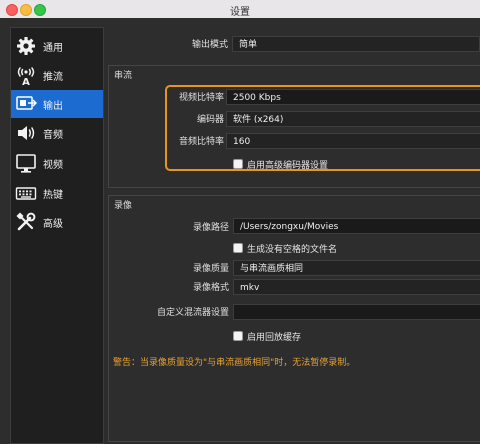 This screenshot has height=444, width=480. Describe the element at coordinates (26, 221) in the screenshot. I see `tools-icon` at that location.